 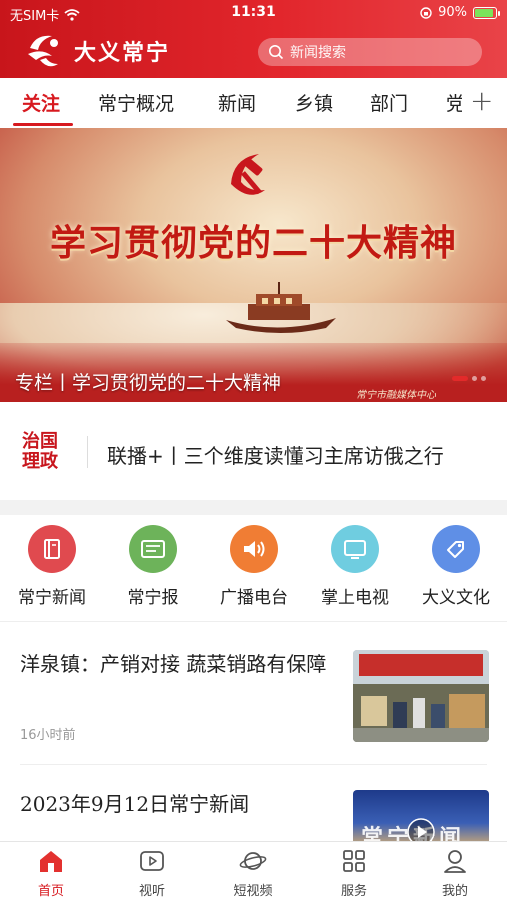 I want to click on planet-icon, so click(x=253, y=861).